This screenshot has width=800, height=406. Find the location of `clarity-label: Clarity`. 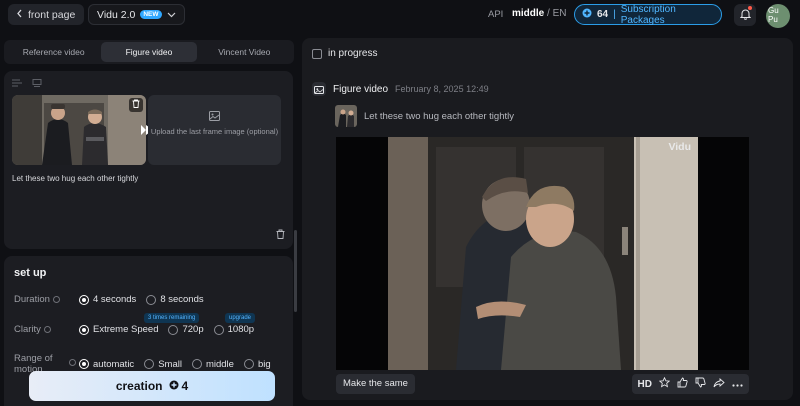

clarity-label: Clarity is located at coordinates (46, 329).